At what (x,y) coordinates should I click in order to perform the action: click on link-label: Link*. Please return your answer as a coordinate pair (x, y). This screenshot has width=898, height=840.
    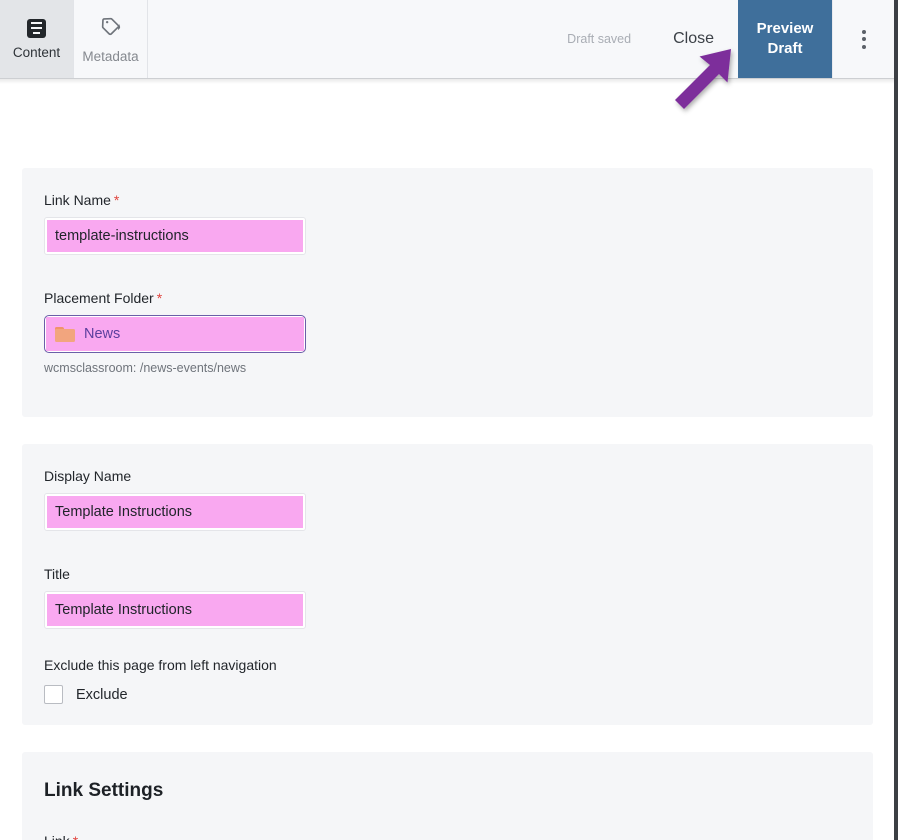
    Looking at the image, I should click on (447, 836).